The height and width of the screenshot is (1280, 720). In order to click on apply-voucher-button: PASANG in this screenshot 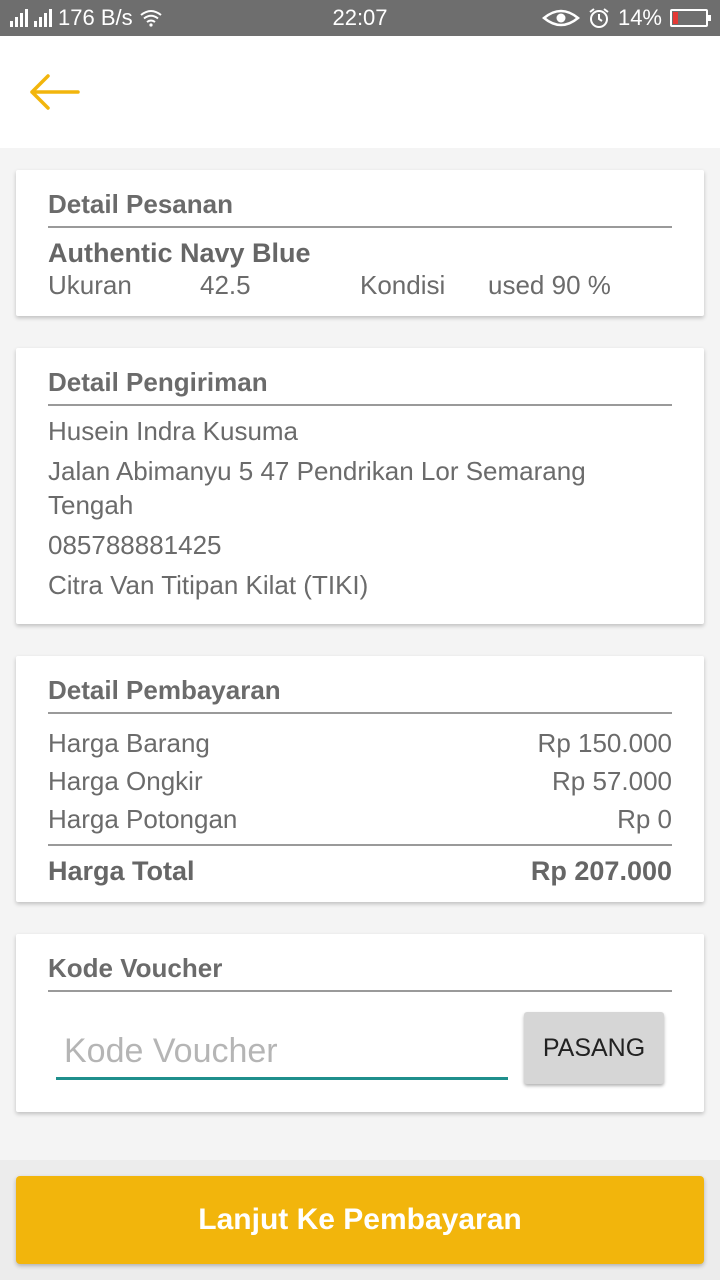, I will do `click(594, 1048)`.